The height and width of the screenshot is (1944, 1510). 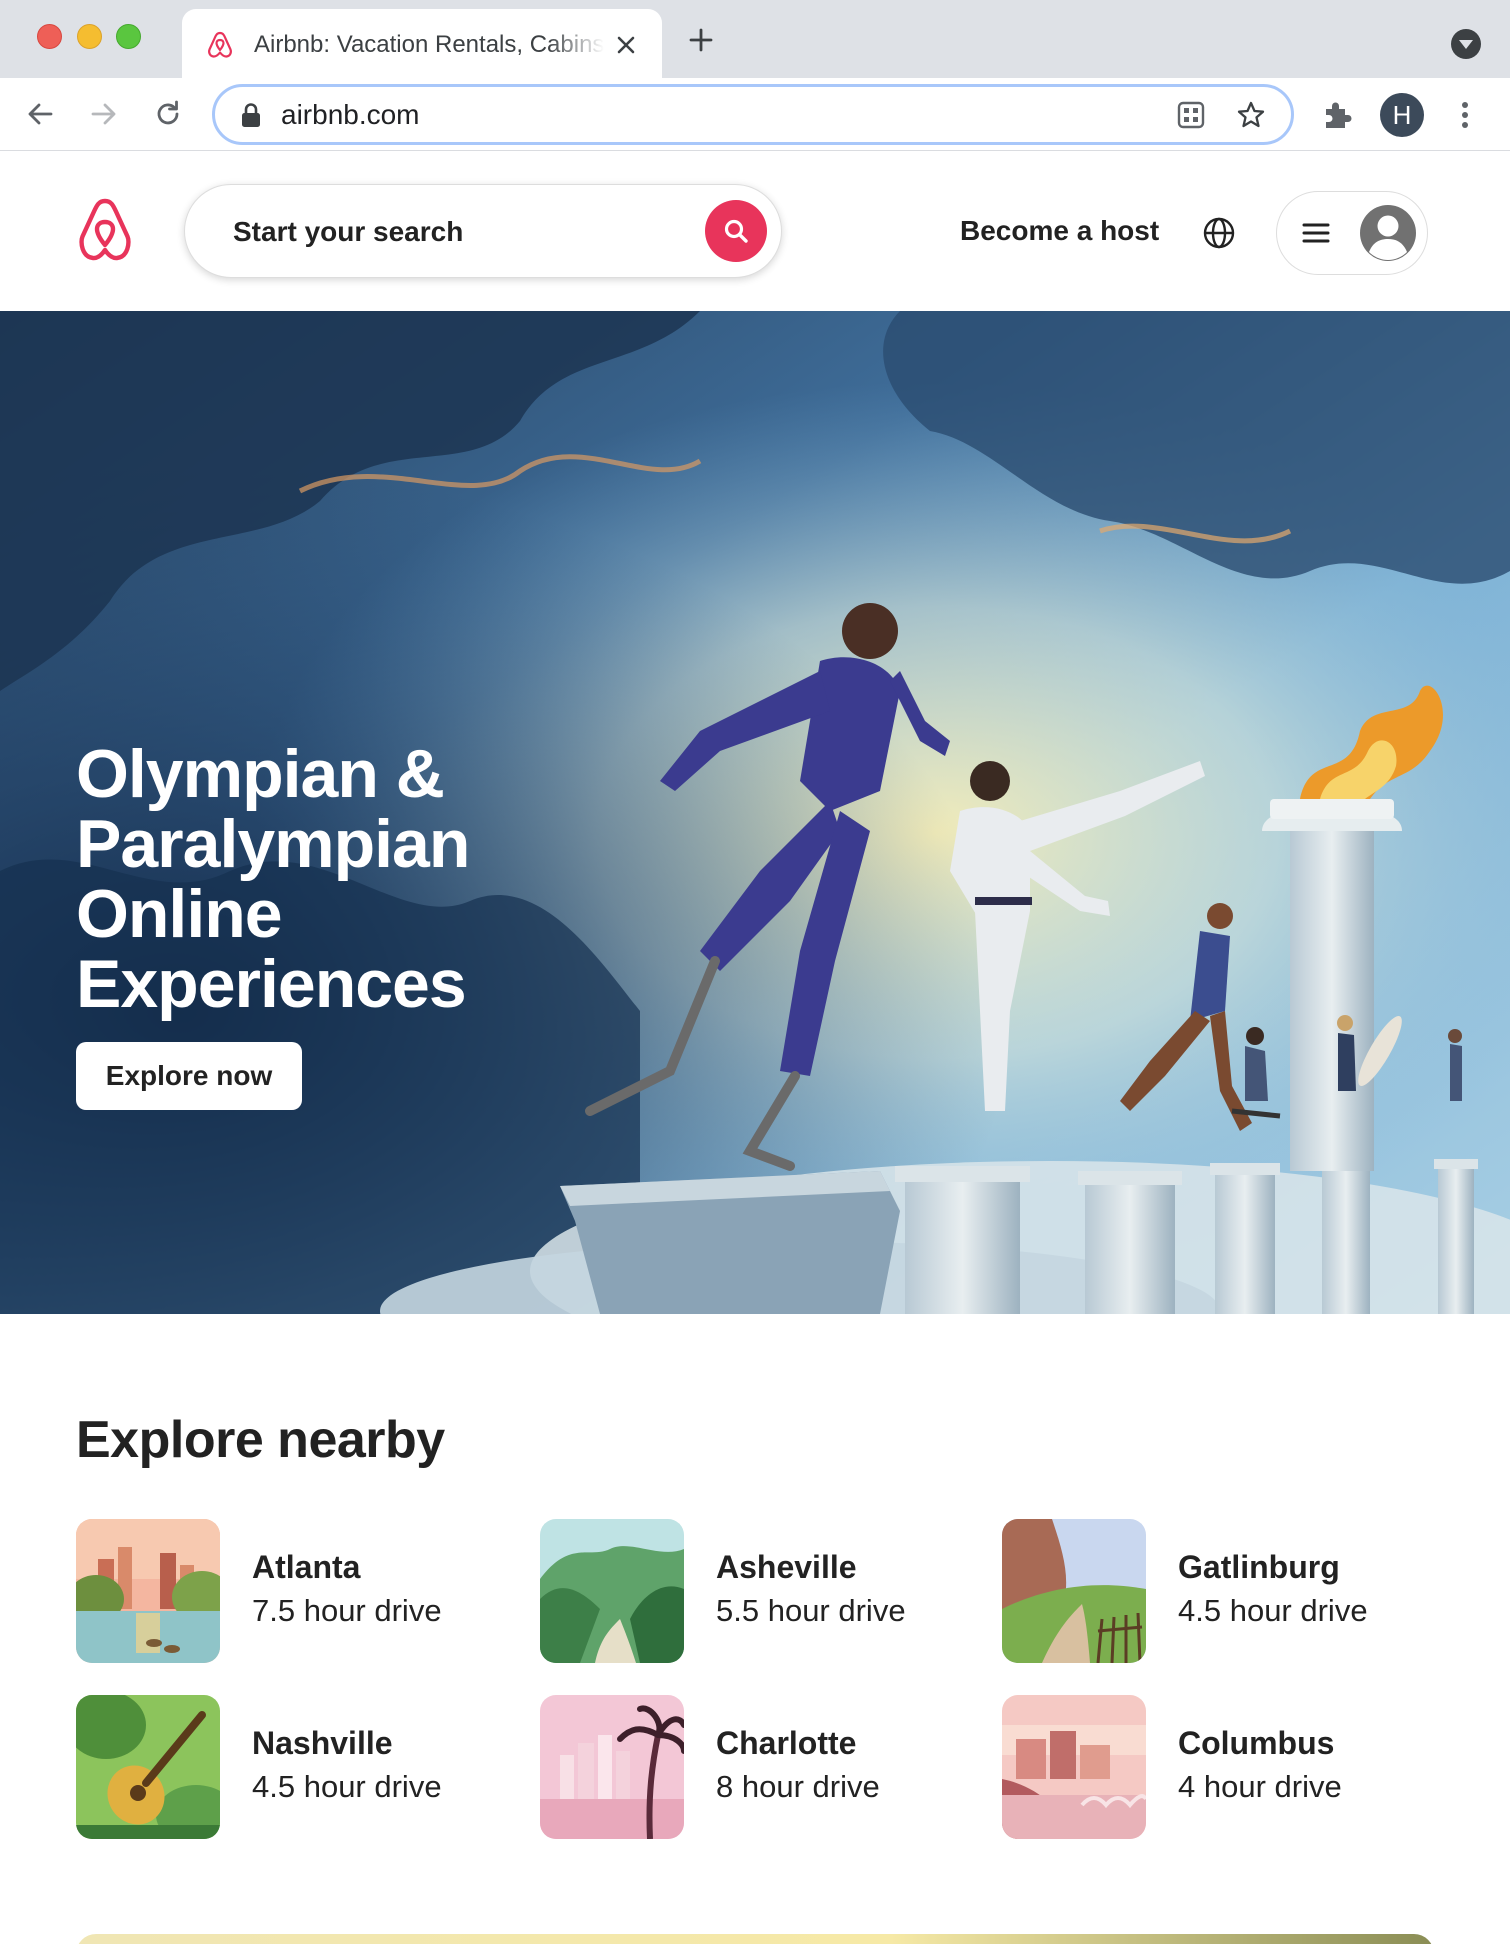 I want to click on tab-search-menu-button, so click(x=1466, y=44).